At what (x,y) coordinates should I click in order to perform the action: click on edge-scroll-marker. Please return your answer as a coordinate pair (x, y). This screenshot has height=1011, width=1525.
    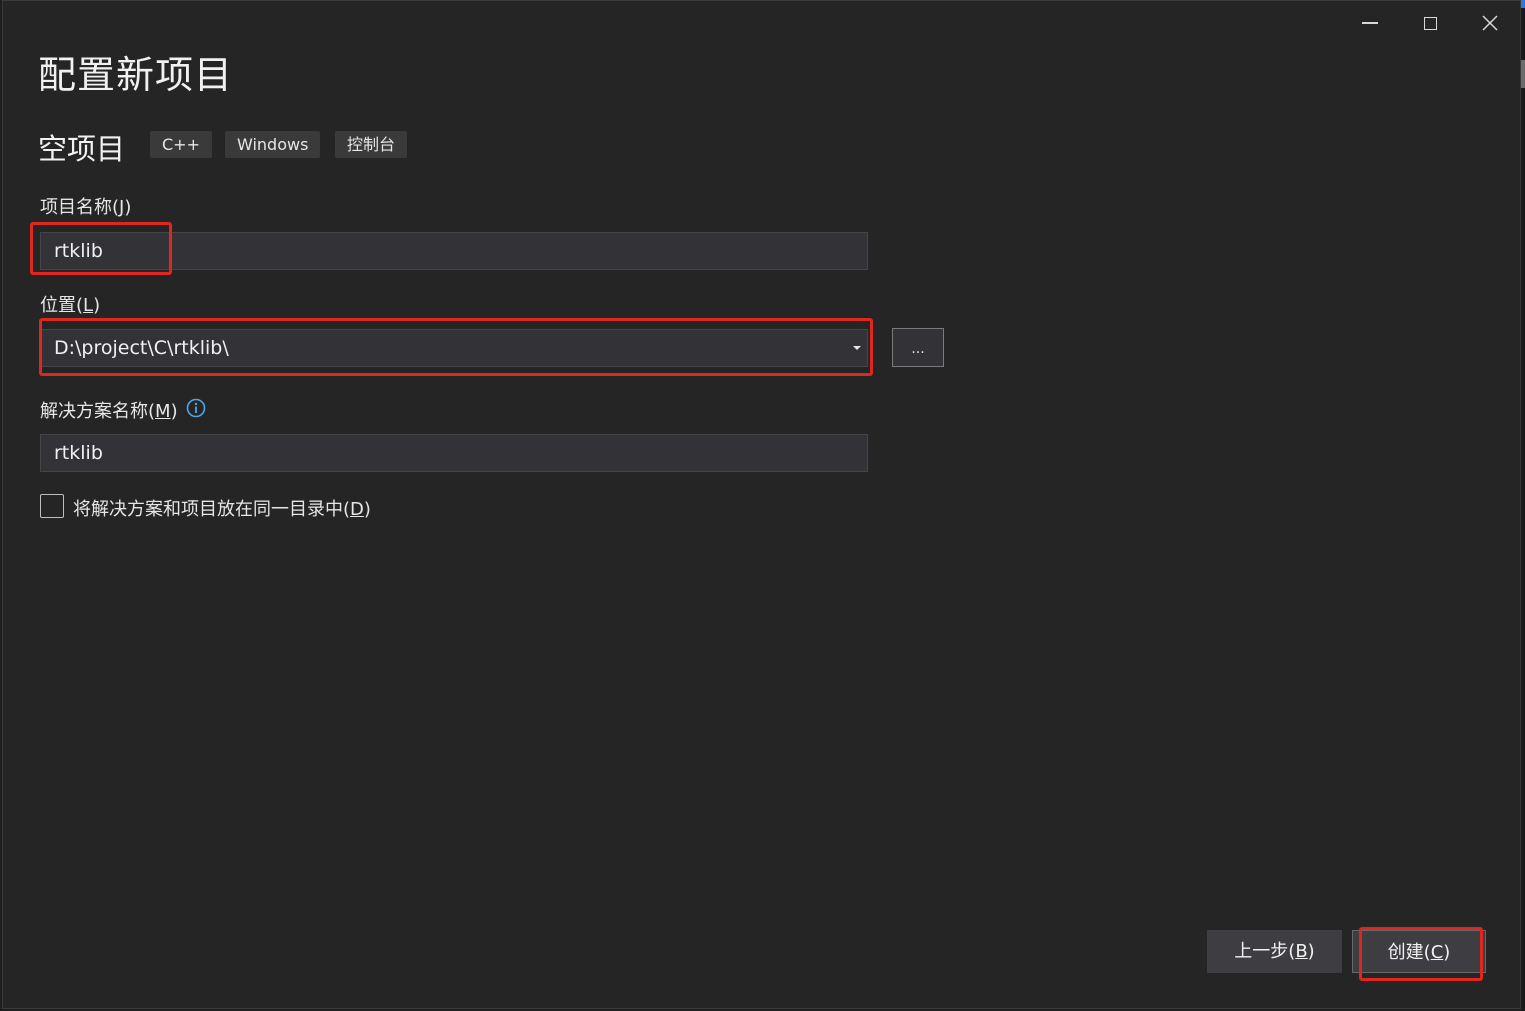
    Looking at the image, I should click on (1523, 74).